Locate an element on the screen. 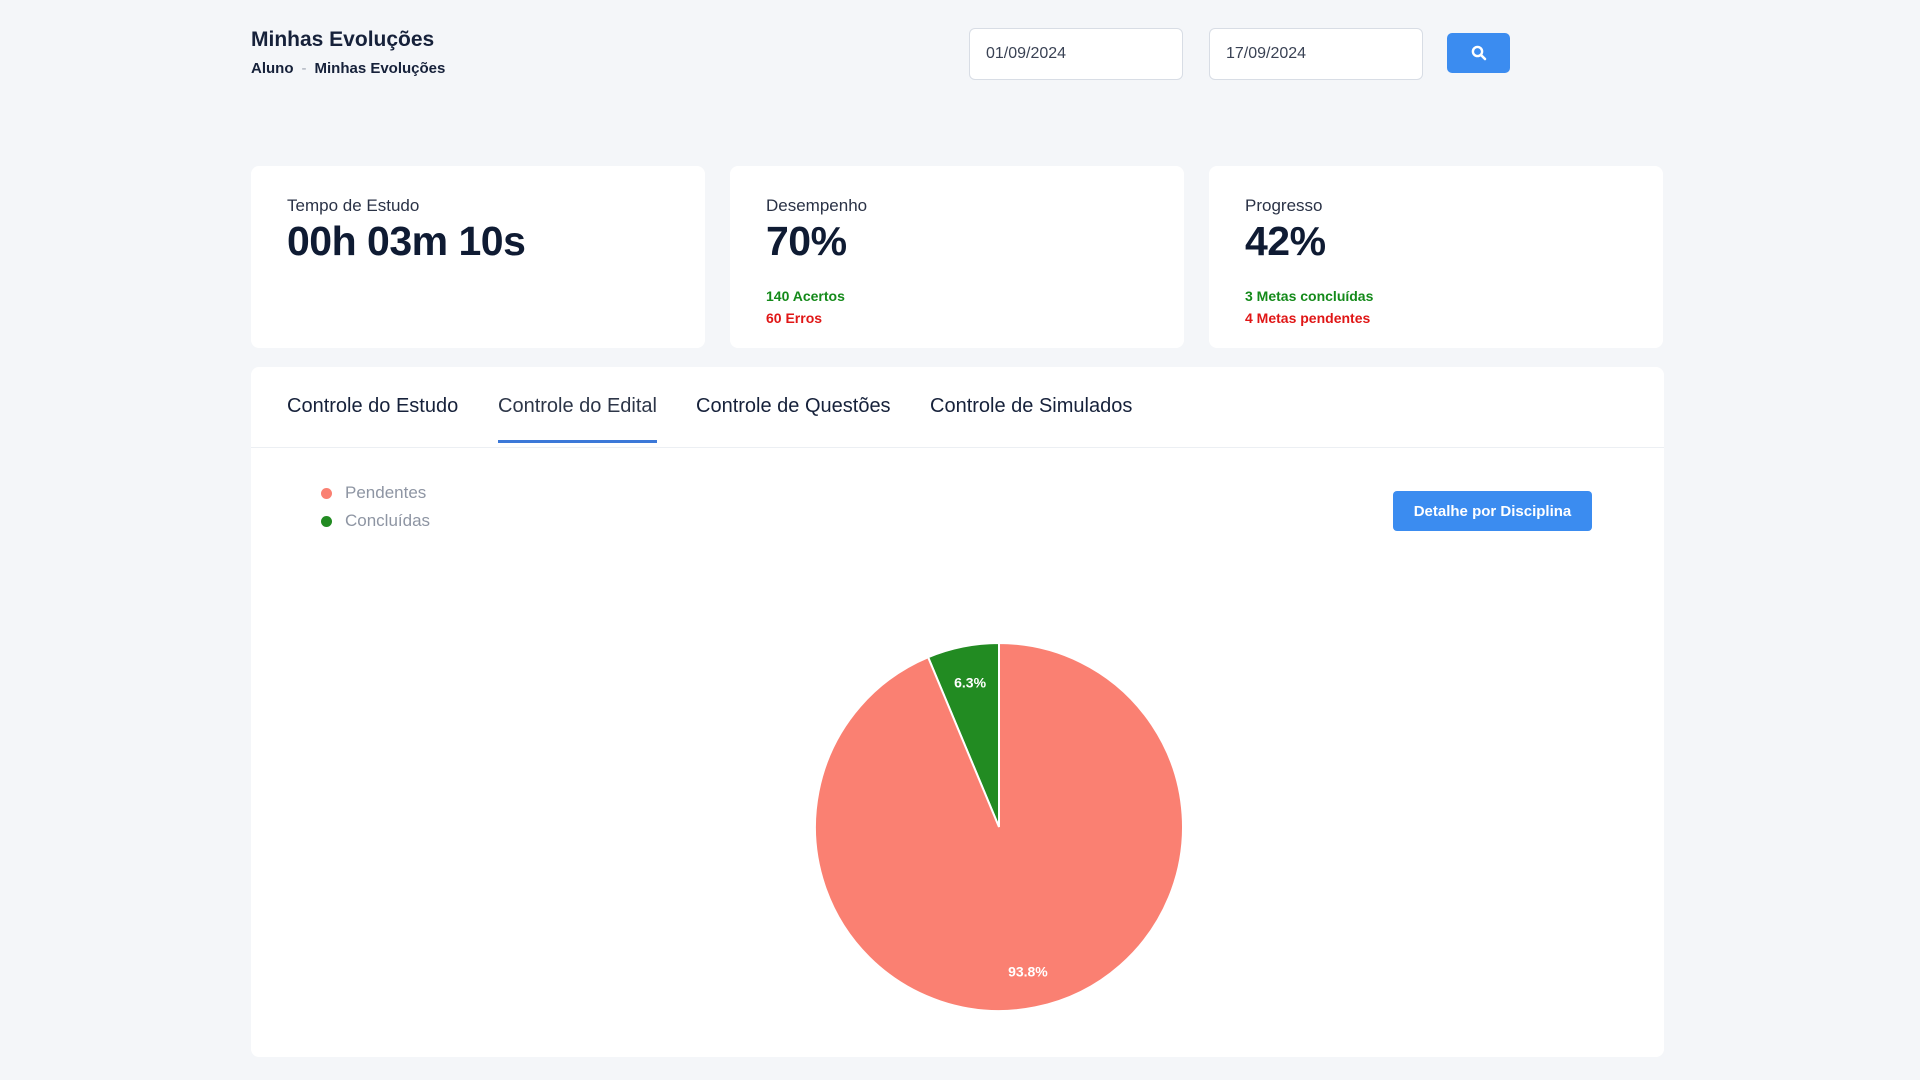 The image size is (1920, 1080). correct-count: 140 Acertos is located at coordinates (805, 296).